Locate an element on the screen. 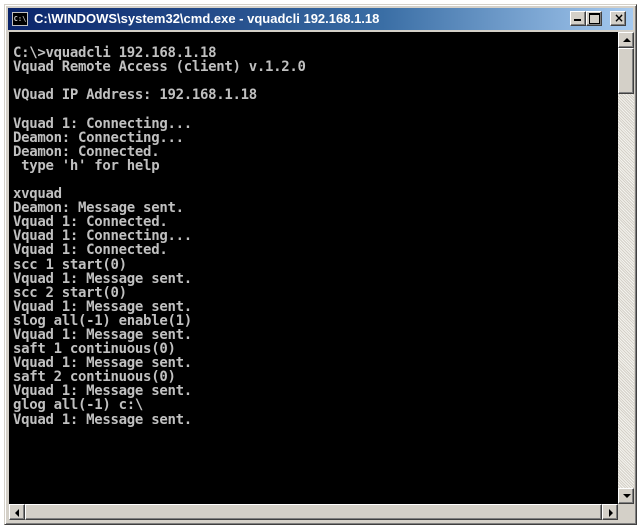 Image resolution: width=641 pixels, height=529 pixels. left-arrow-icon is located at coordinates (17, 513).